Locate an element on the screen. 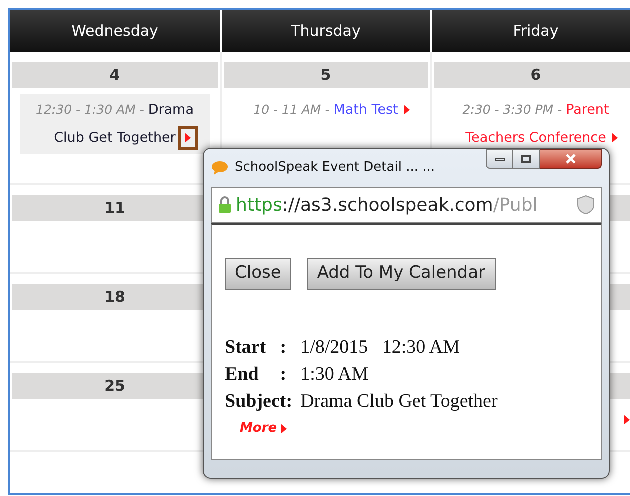  url-text: https://as3.schoolspeak.com/Publ is located at coordinates (387, 206).